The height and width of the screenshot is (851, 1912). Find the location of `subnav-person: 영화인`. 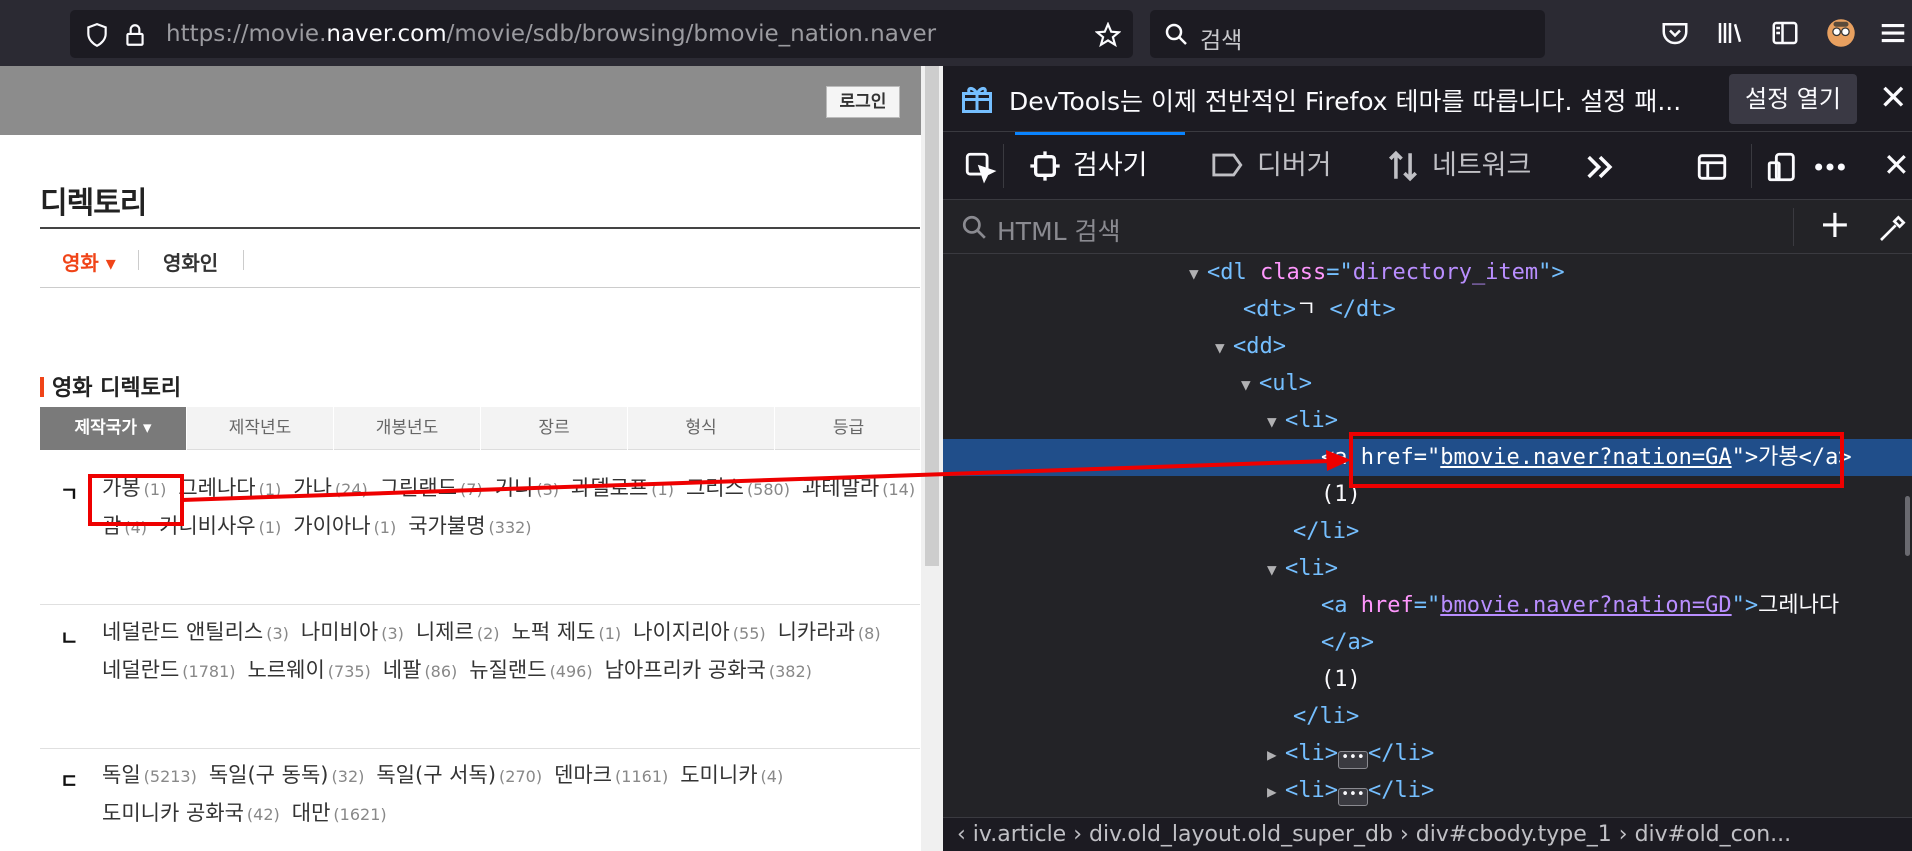

subnav-person: 영화인 is located at coordinates (190, 261).